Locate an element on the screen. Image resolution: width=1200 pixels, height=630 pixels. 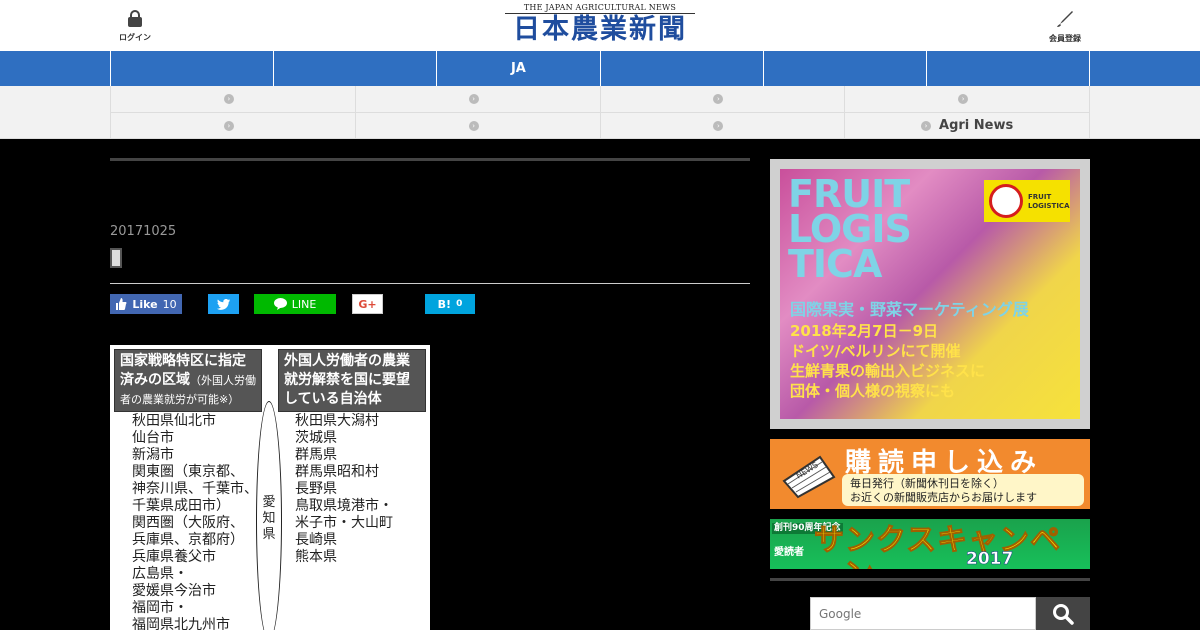
article-title-placeholder is located at coordinates (116, 258).